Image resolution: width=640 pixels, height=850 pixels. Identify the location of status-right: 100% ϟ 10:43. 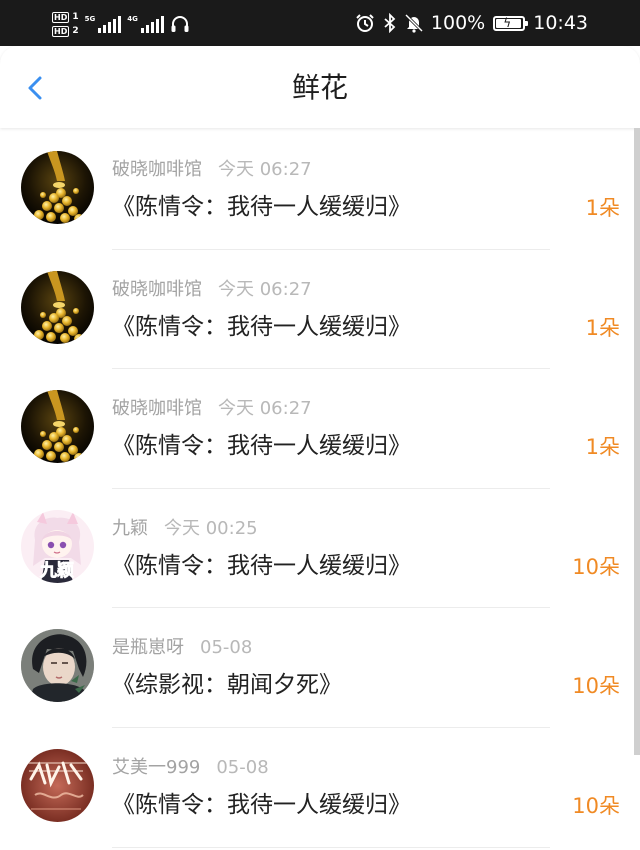
(471, 23).